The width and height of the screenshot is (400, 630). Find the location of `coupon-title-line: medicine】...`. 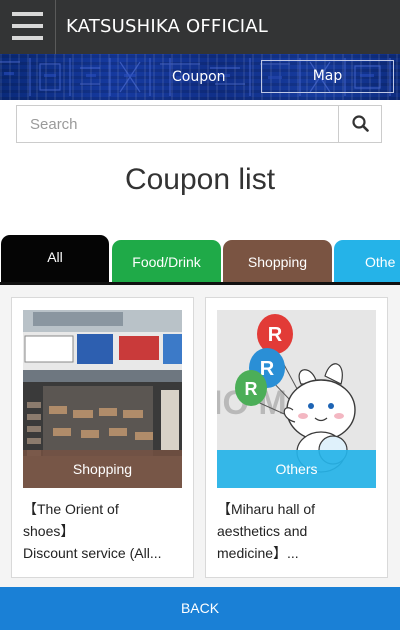

coupon-title-line: medicine】... is located at coordinates (258, 553).